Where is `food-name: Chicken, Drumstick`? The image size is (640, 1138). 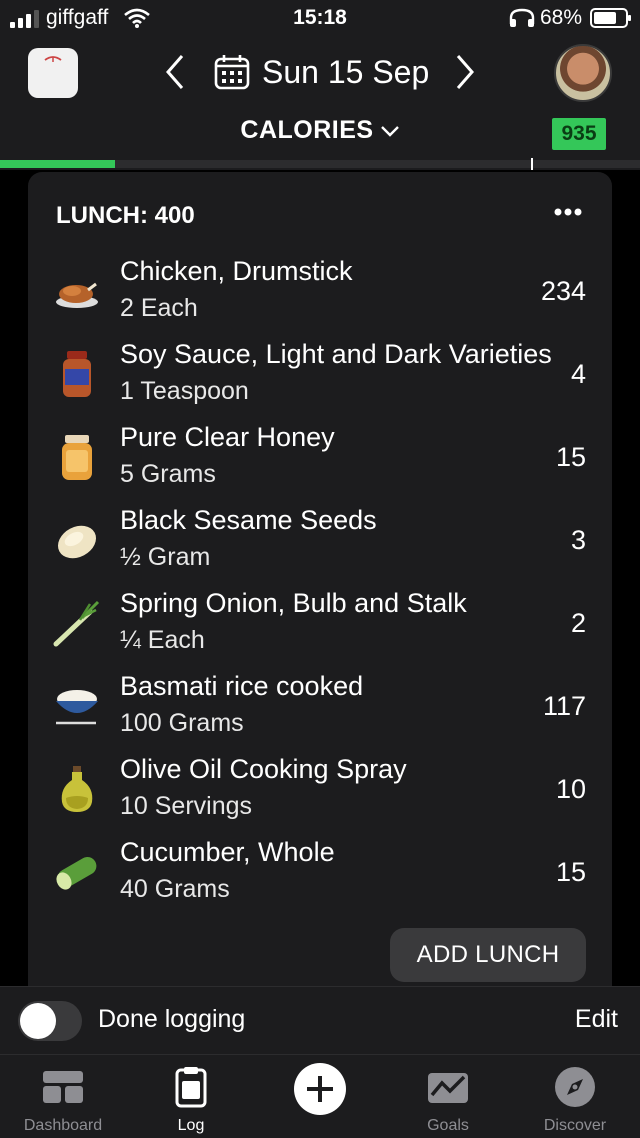
food-name: Chicken, Drumstick is located at coordinates (236, 271).